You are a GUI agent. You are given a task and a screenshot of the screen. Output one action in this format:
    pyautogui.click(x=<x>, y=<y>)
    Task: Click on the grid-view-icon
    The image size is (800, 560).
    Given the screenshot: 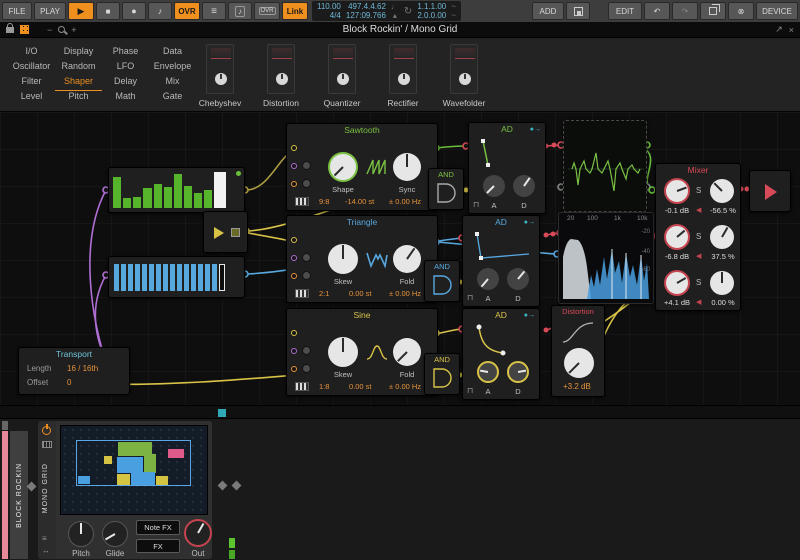 What is the action you would take?
    pyautogui.click(x=24, y=29)
    